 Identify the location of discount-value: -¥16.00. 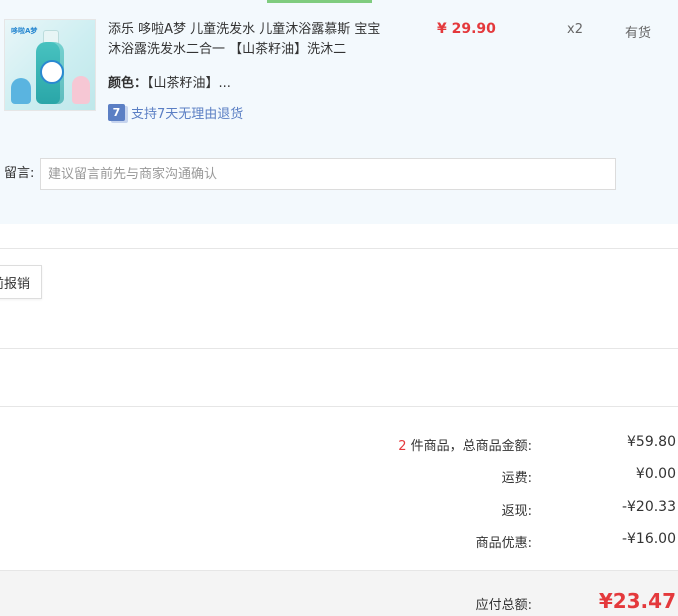
(648, 539).